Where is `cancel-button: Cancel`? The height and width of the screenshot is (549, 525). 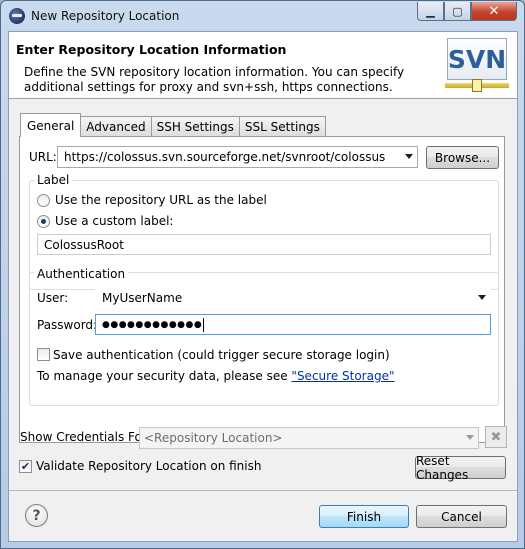 cancel-button: Cancel is located at coordinates (461, 516).